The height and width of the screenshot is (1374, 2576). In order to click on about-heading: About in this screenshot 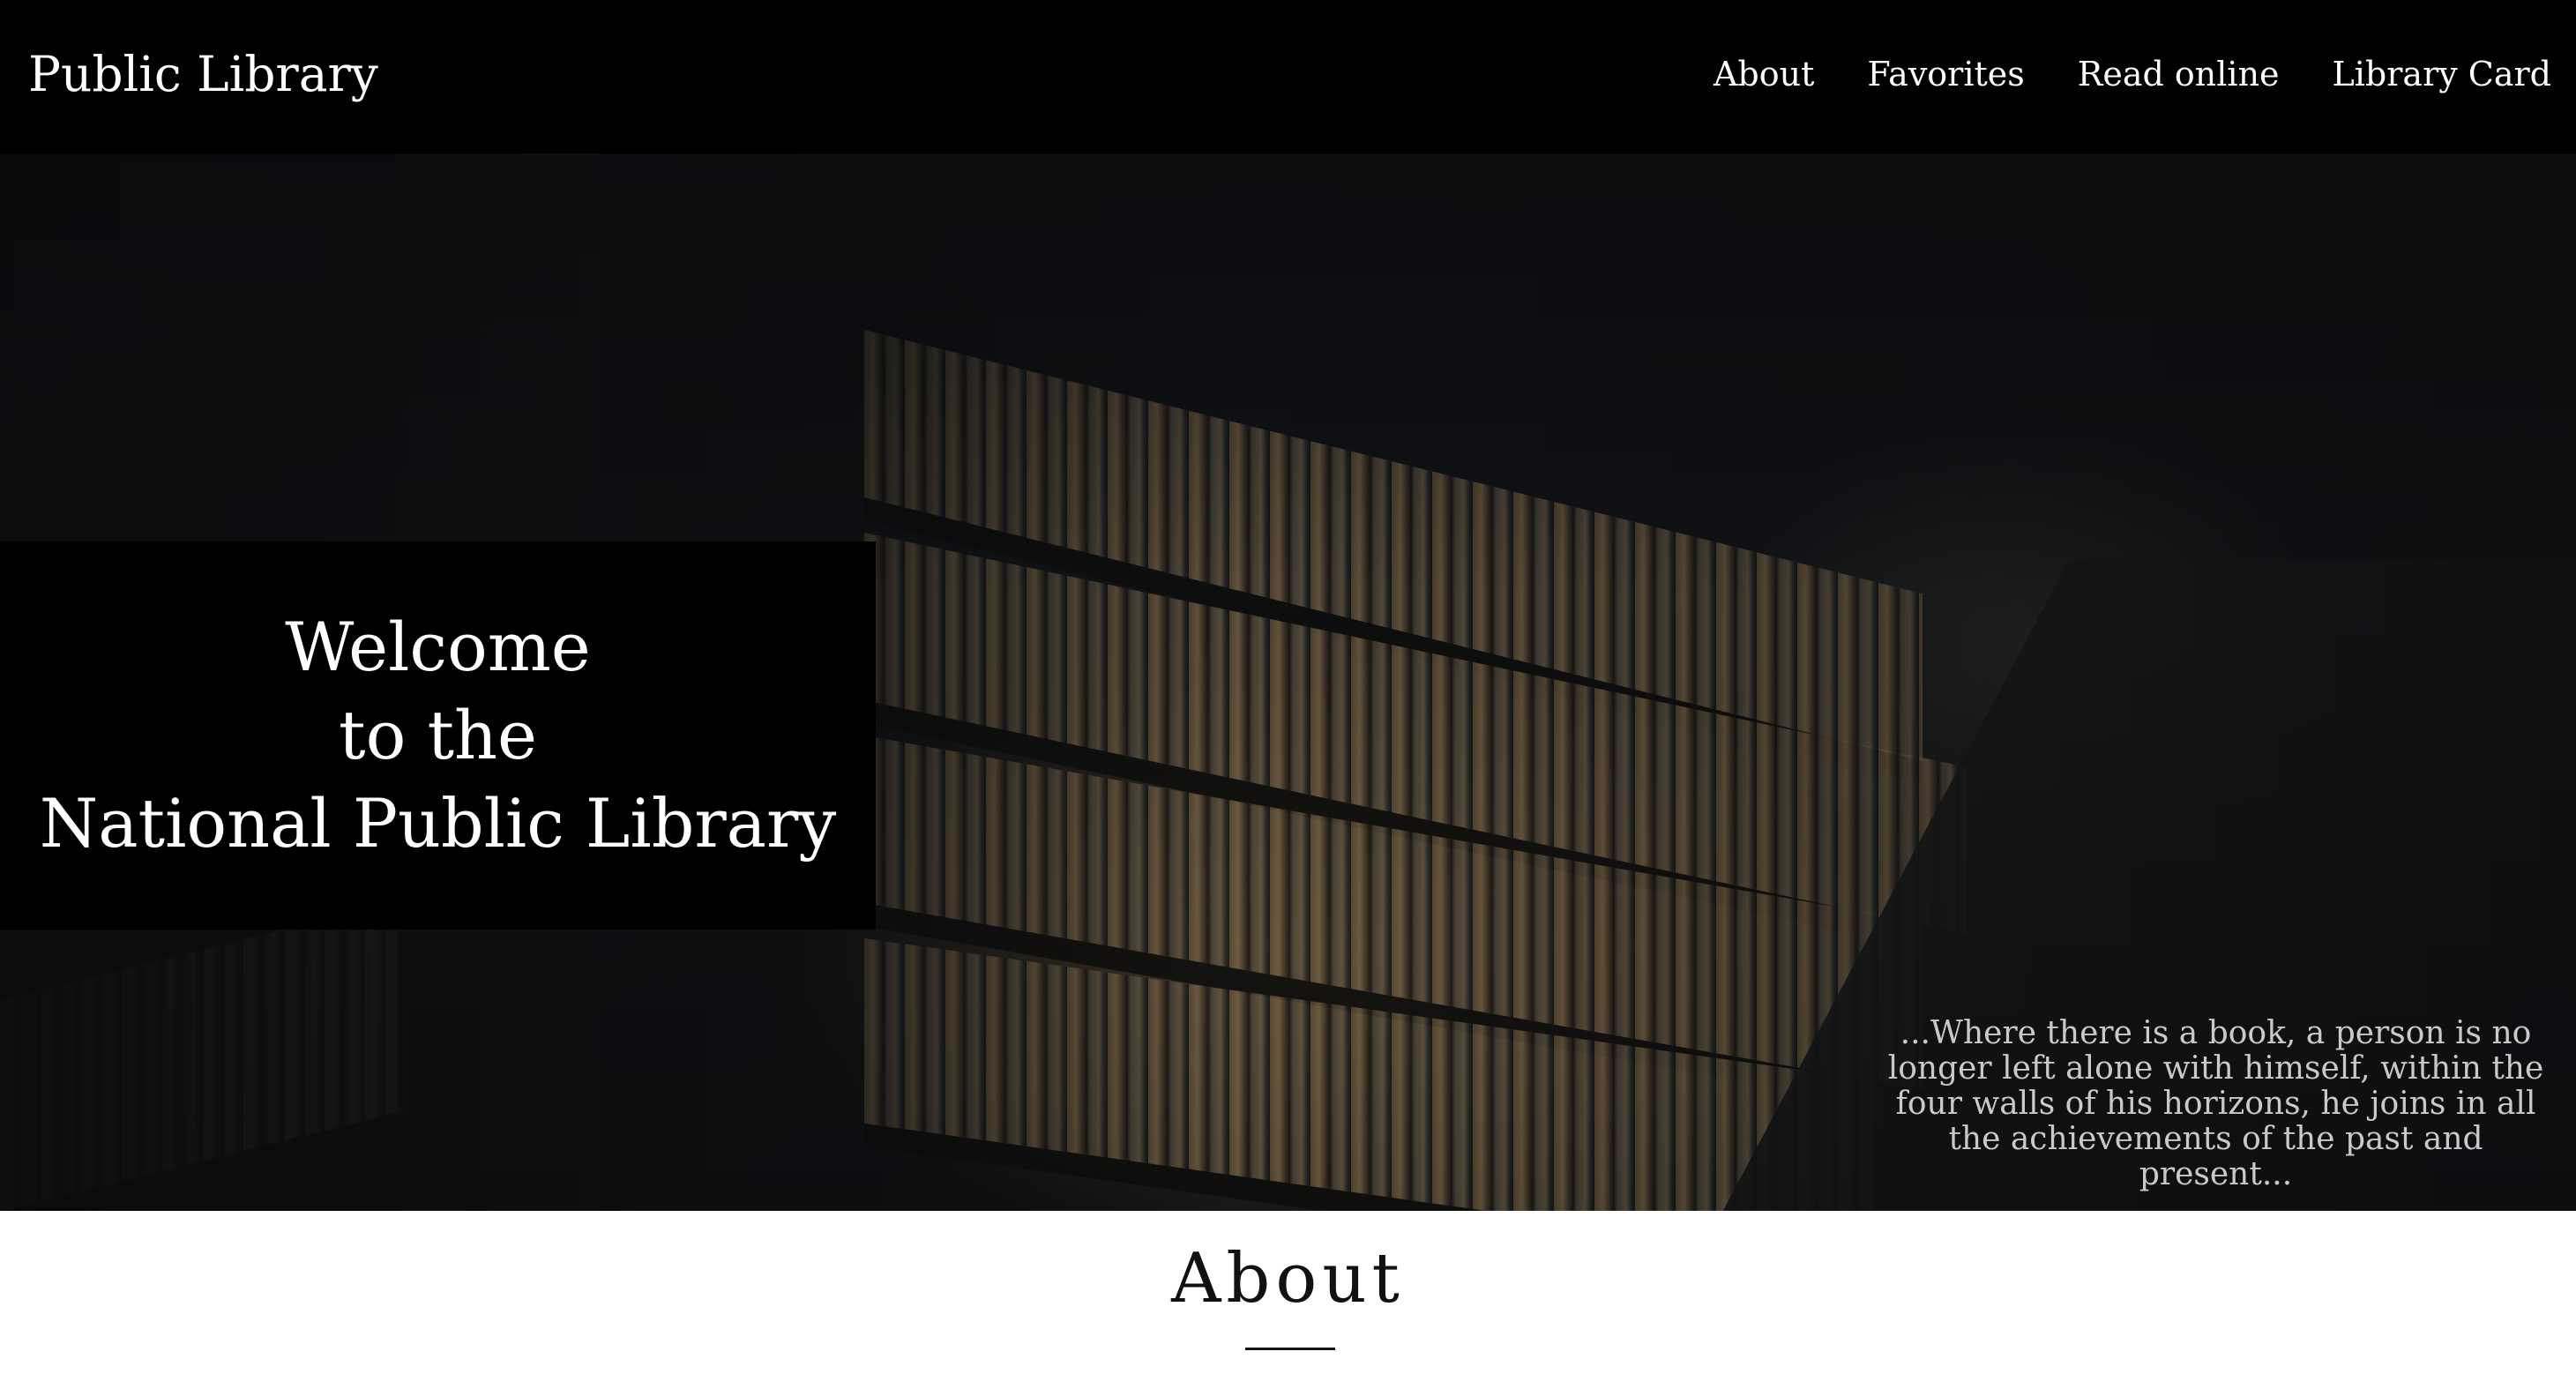, I will do `click(1288, 1278)`.